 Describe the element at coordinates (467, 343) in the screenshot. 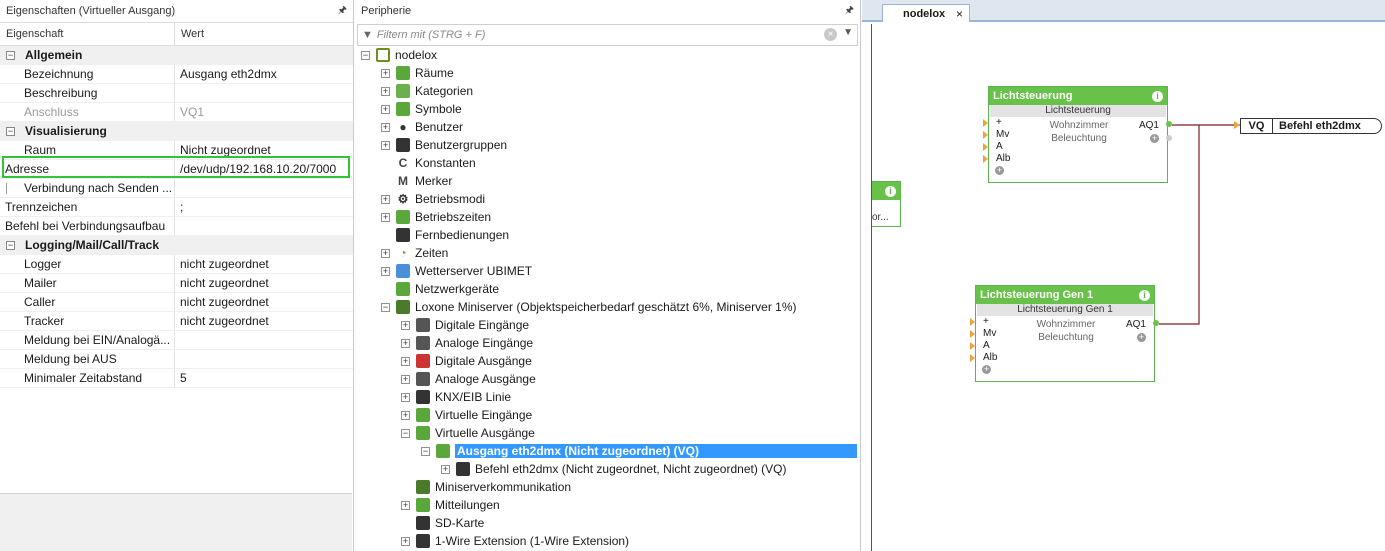

I see `tree-node: + Analoge Eingänge` at that location.